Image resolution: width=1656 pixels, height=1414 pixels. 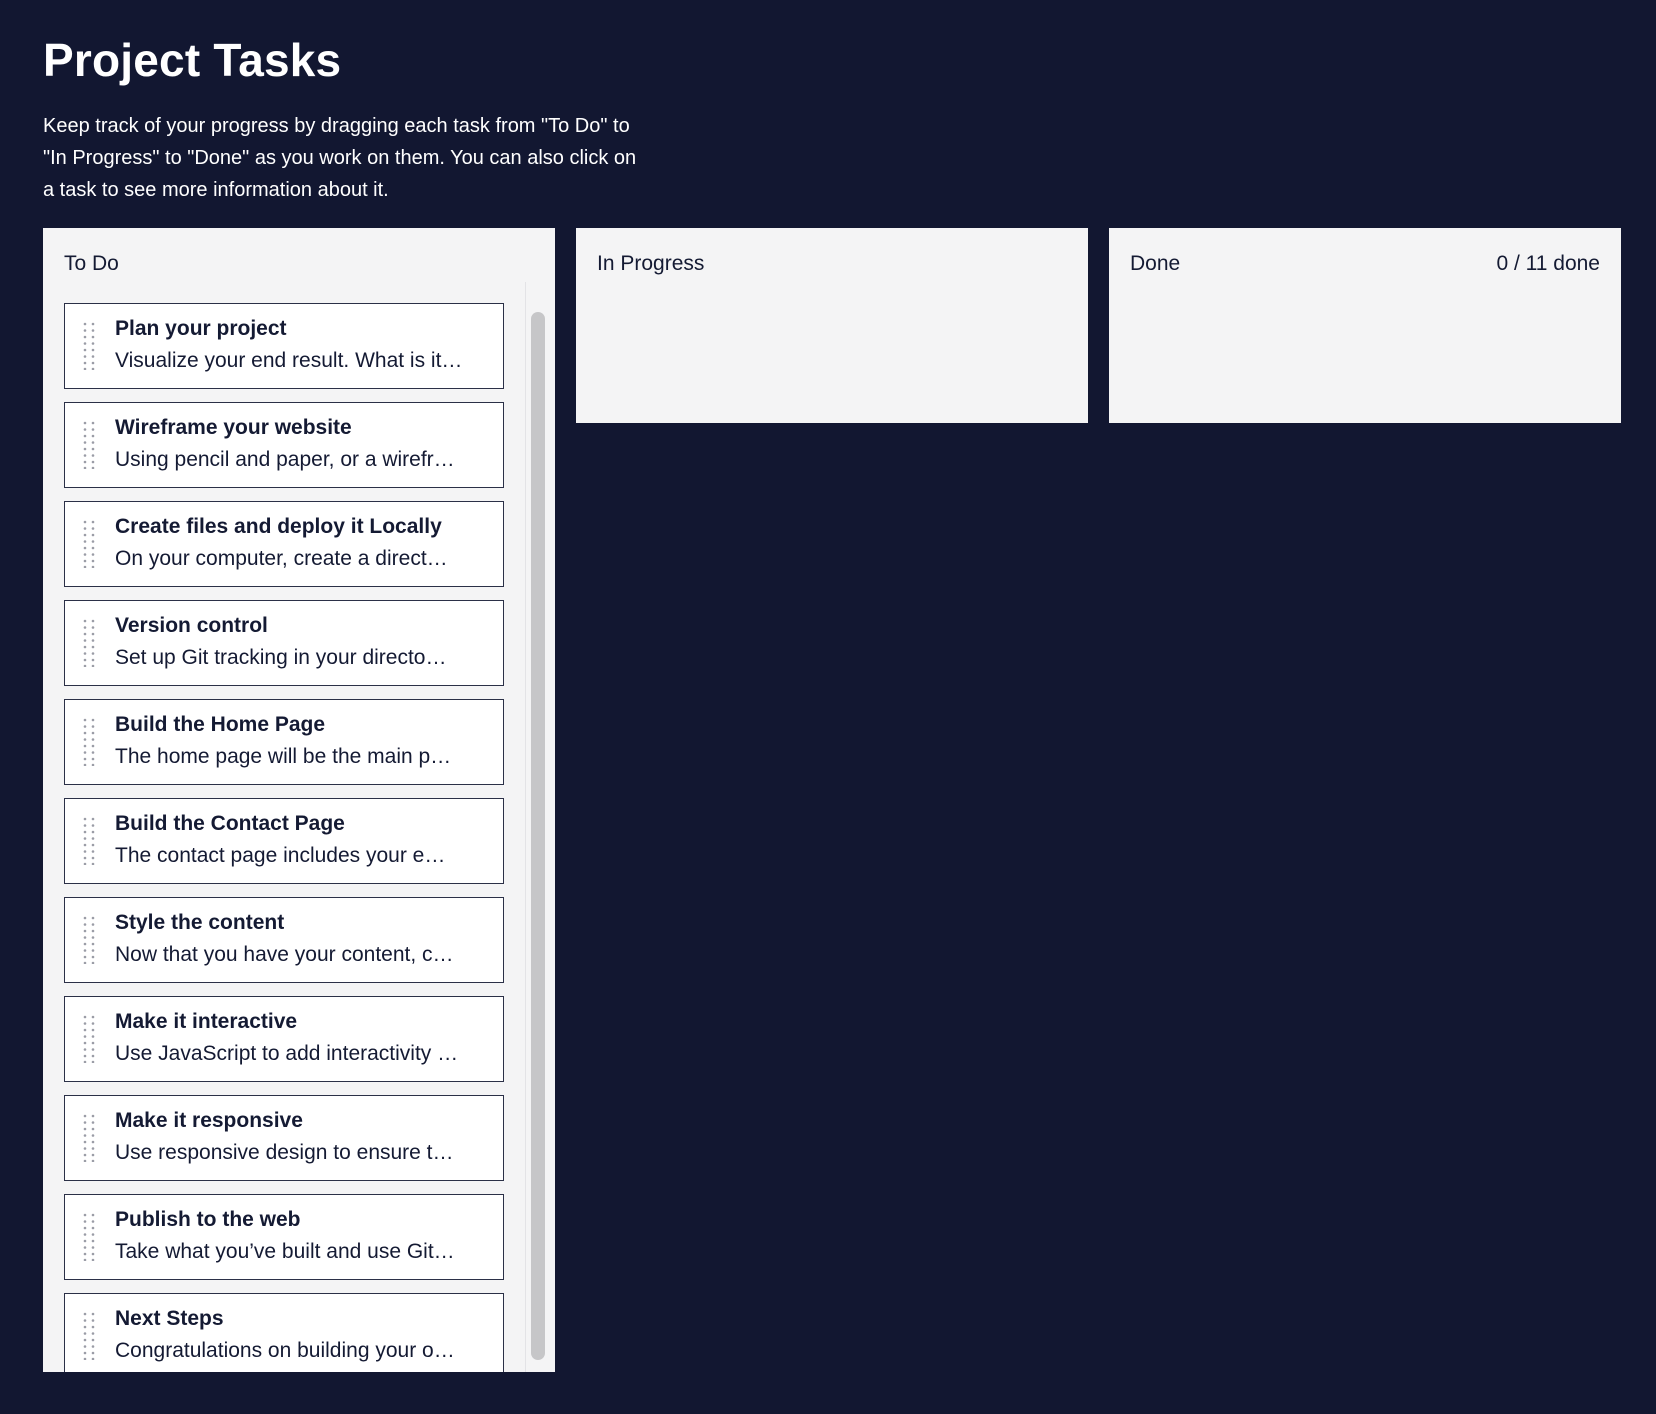 I want to click on column-title: In Progress, so click(x=651, y=263).